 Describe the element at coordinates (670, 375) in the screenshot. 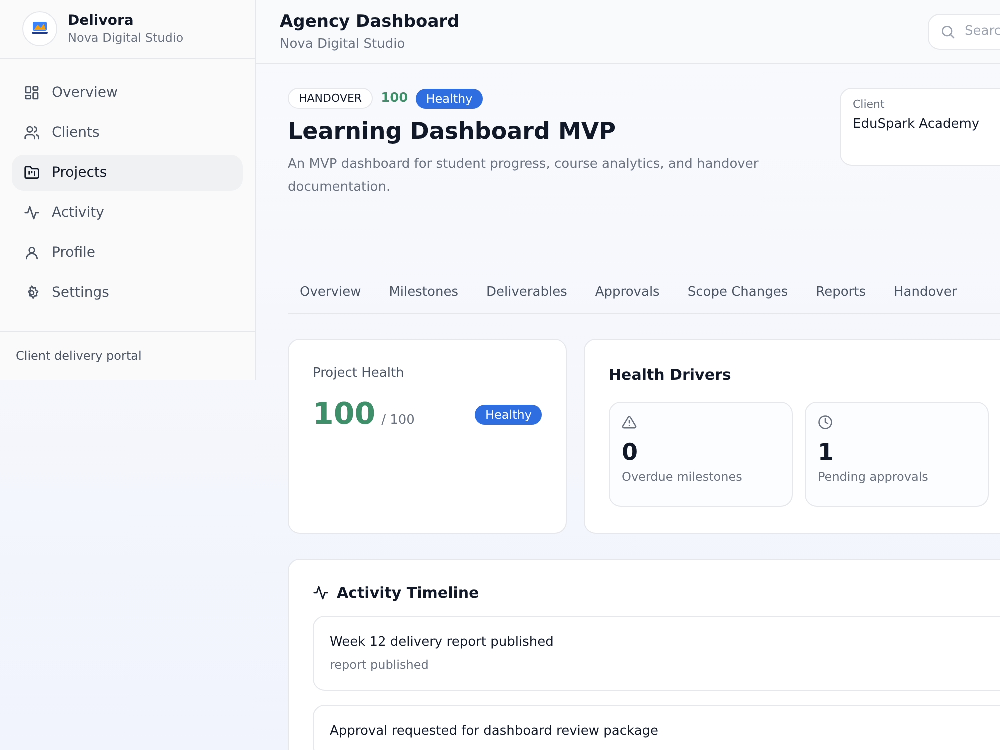

I see `card-title: Health Drivers` at that location.